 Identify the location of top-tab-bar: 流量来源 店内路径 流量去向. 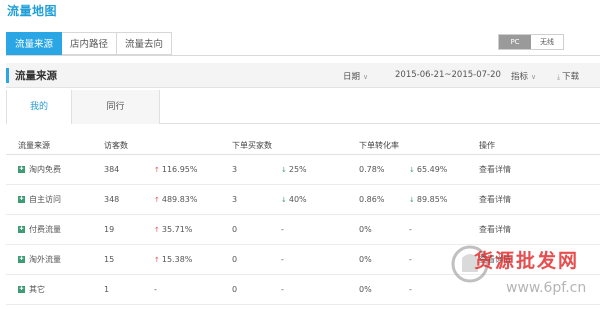
(89, 43).